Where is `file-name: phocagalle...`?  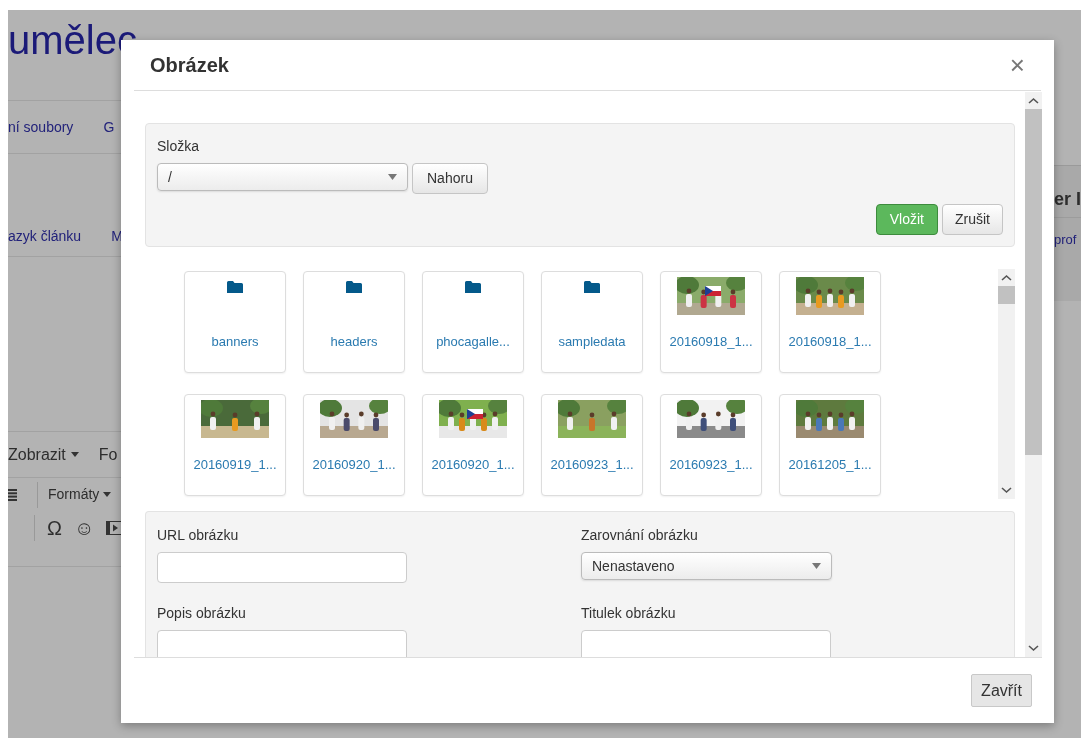 file-name: phocagalle... is located at coordinates (473, 341).